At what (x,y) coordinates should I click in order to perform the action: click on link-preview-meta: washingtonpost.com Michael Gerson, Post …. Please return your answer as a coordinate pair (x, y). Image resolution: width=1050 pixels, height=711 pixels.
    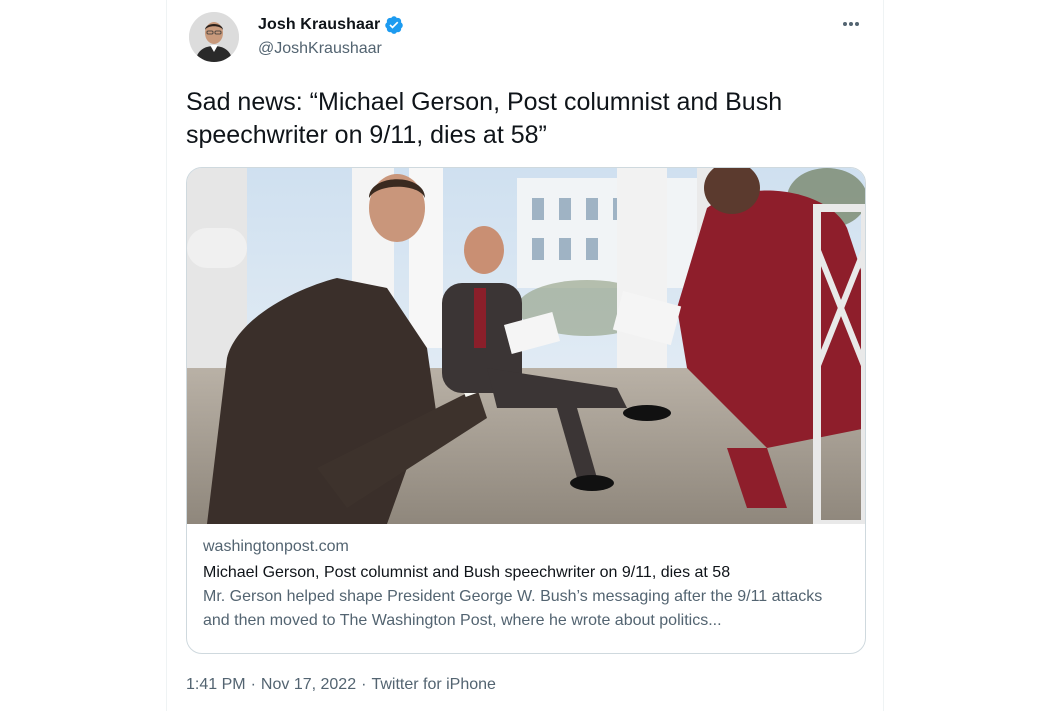
    Looking at the image, I should click on (526, 578).